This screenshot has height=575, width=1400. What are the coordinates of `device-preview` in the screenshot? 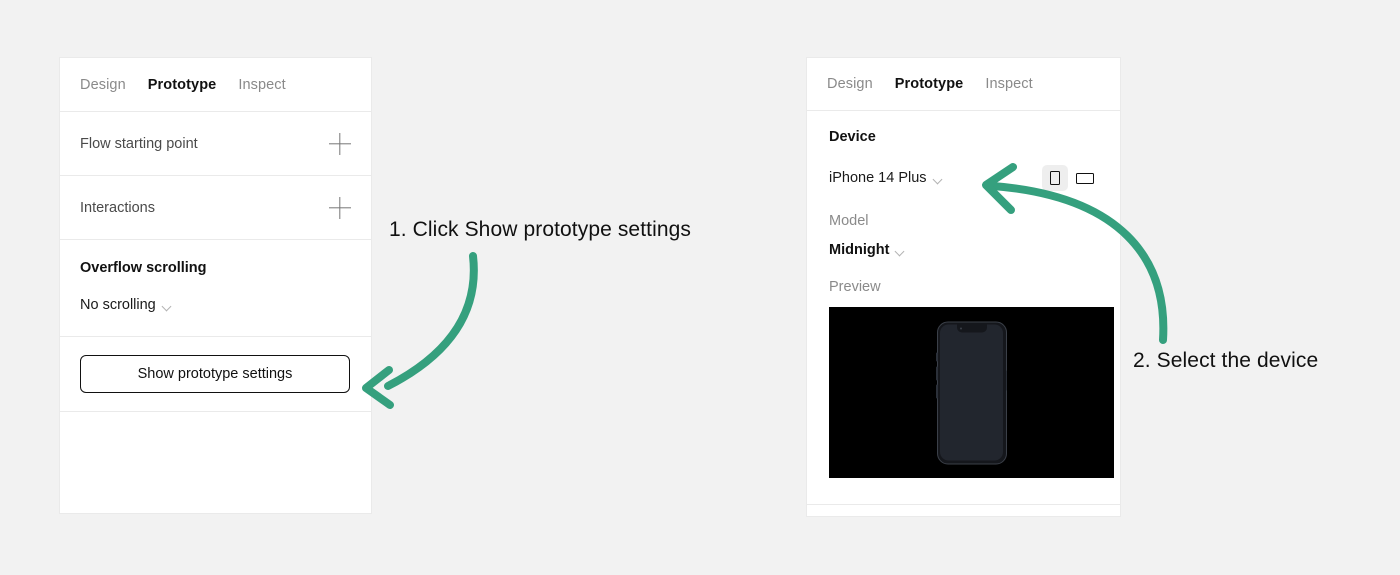 It's located at (971, 392).